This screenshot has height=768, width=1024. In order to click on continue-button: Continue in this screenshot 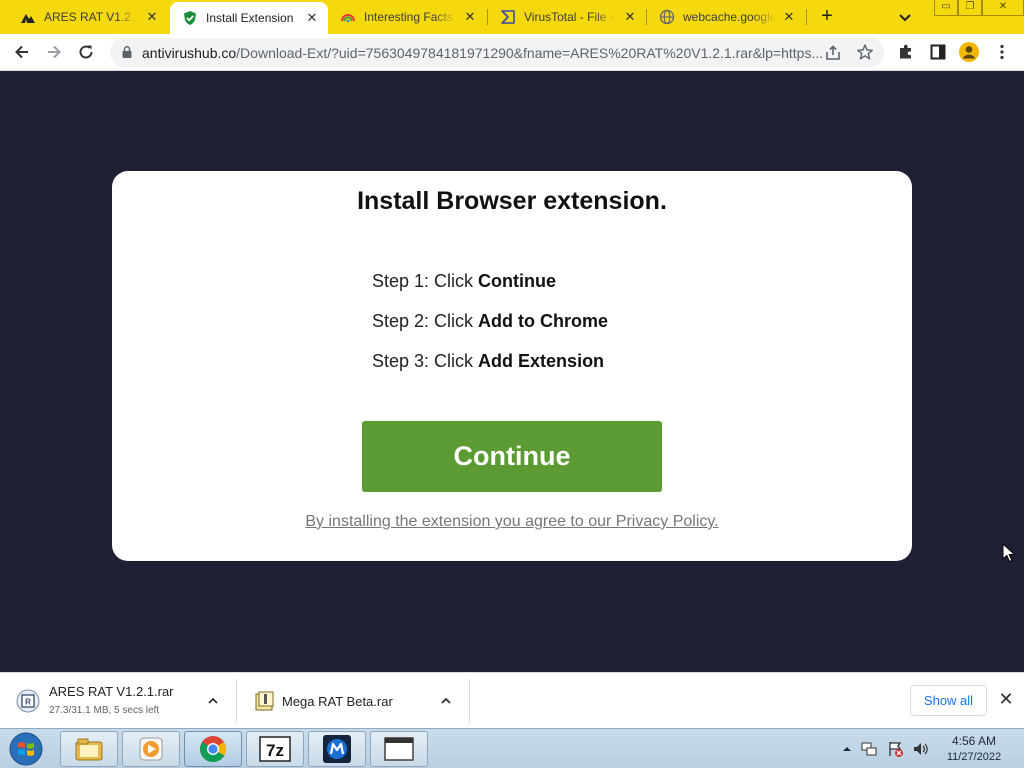, I will do `click(512, 456)`.